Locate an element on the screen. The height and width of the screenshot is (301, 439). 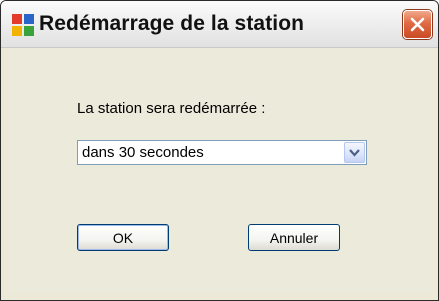
close-button is located at coordinates (417, 24).